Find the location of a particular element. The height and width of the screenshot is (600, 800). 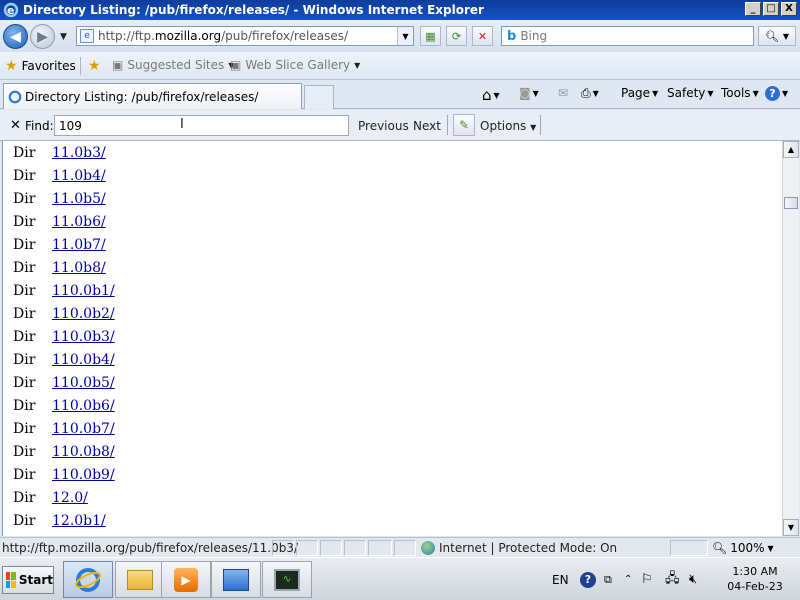

taskbar-windows-explorer is located at coordinates (140, 579).